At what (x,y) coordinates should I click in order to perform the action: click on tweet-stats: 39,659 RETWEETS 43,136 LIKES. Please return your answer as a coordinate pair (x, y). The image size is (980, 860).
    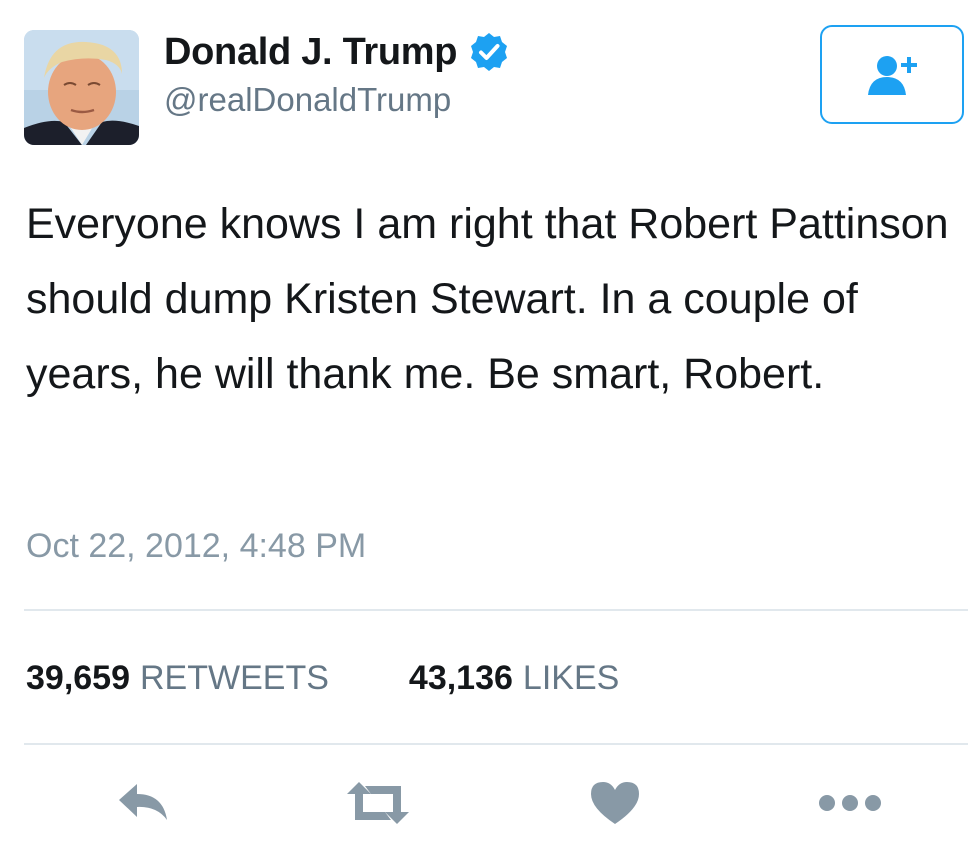
    Looking at the image, I should click on (362, 678).